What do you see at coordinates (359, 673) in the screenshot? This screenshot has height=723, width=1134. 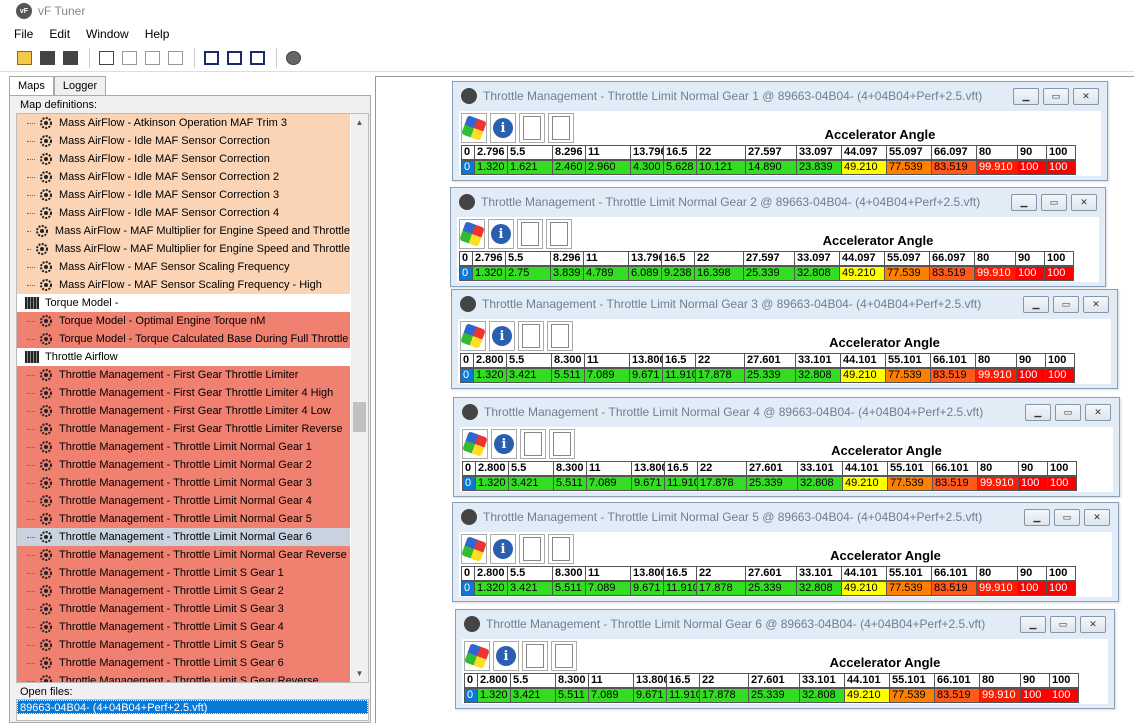 I see `scroll-down-icon: ▼` at bounding box center [359, 673].